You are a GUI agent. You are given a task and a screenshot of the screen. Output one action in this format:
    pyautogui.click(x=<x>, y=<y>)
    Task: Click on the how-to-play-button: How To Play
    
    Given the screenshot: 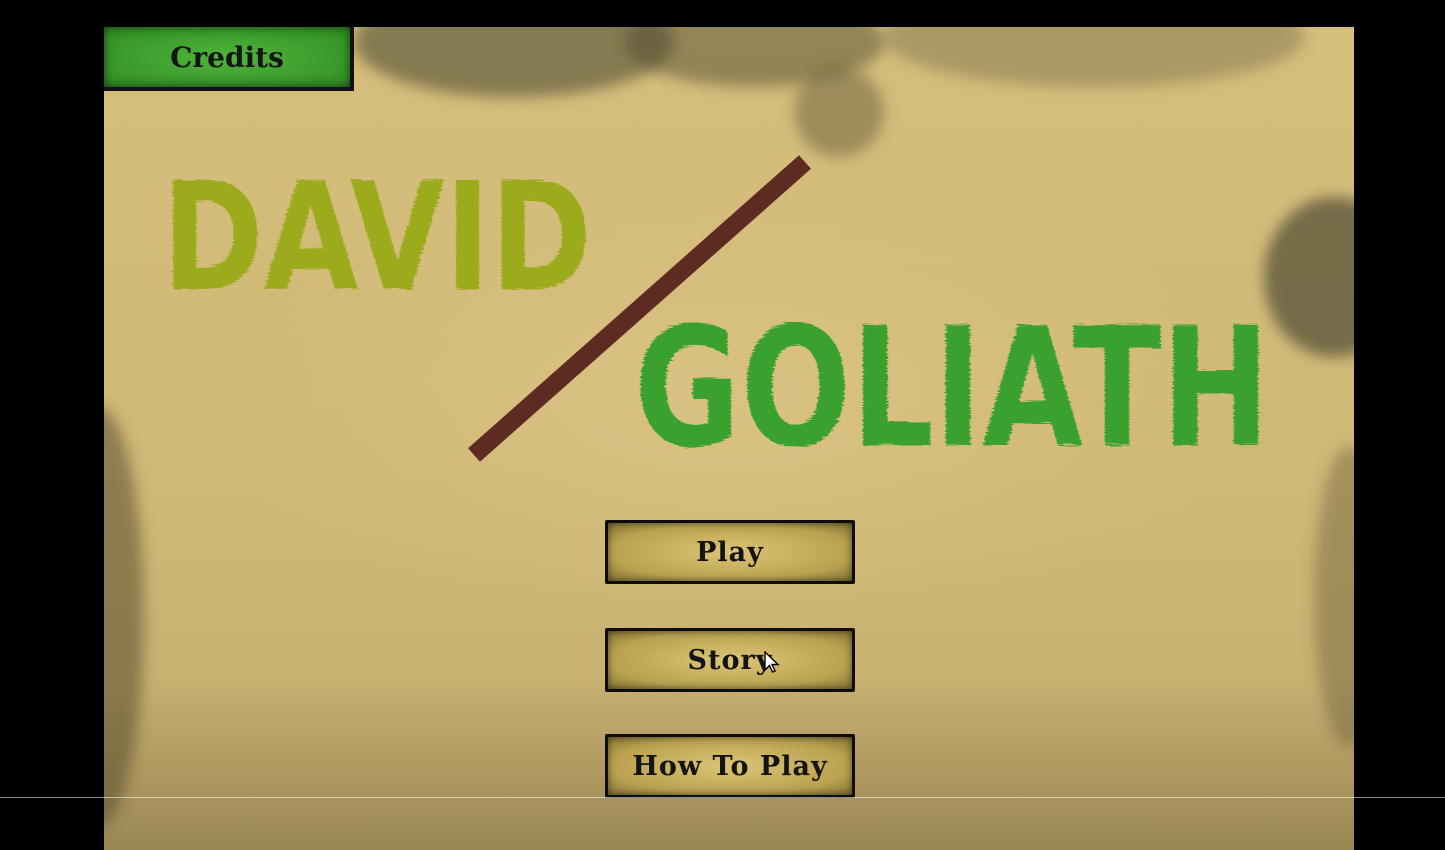 What is the action you would take?
    pyautogui.click(x=730, y=766)
    